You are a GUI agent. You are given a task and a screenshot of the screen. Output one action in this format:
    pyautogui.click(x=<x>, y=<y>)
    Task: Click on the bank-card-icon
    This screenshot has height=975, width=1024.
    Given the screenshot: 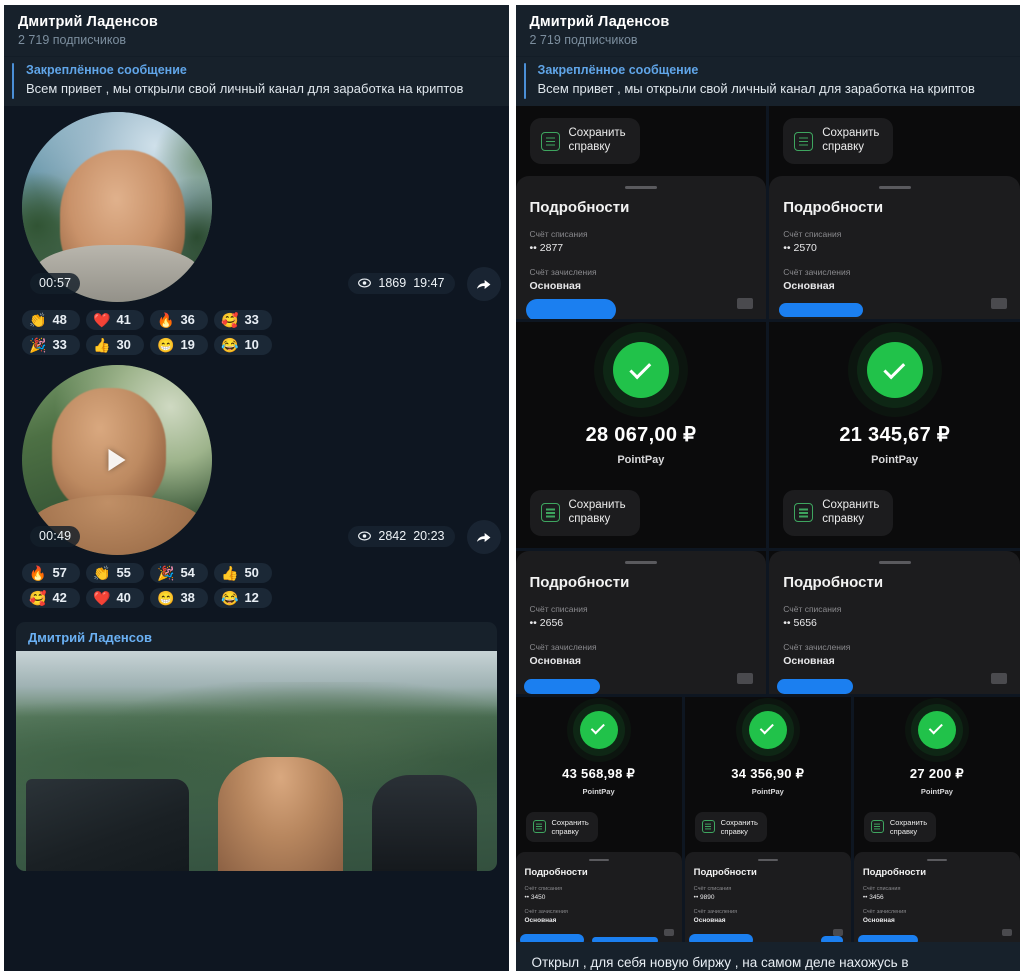 What is the action you would take?
    pyautogui.click(x=745, y=304)
    